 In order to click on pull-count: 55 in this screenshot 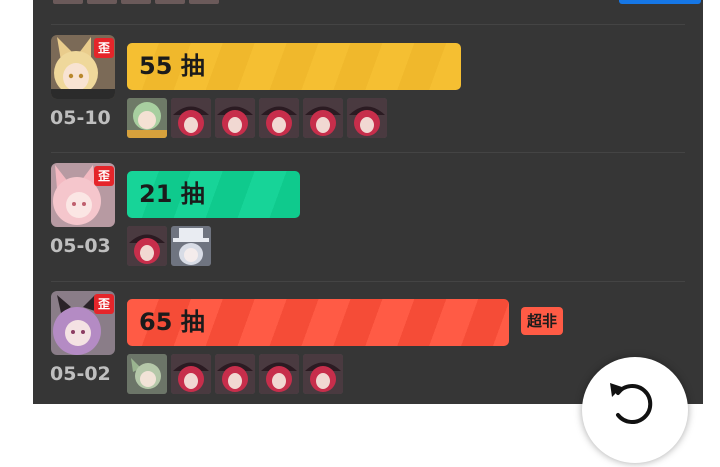, I will do `click(156, 66)`.